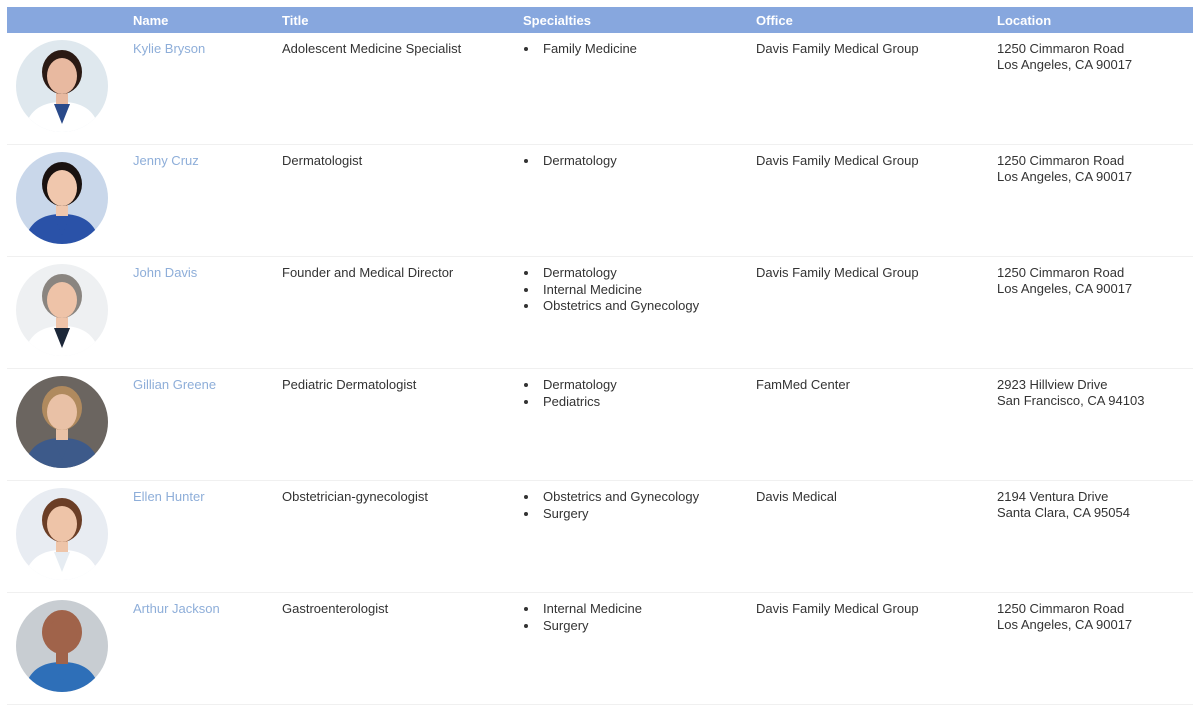 Image resolution: width=1200 pixels, height=705 pixels. What do you see at coordinates (368, 272) in the screenshot?
I see `doctor-title: Founder and Medical Director` at bounding box center [368, 272].